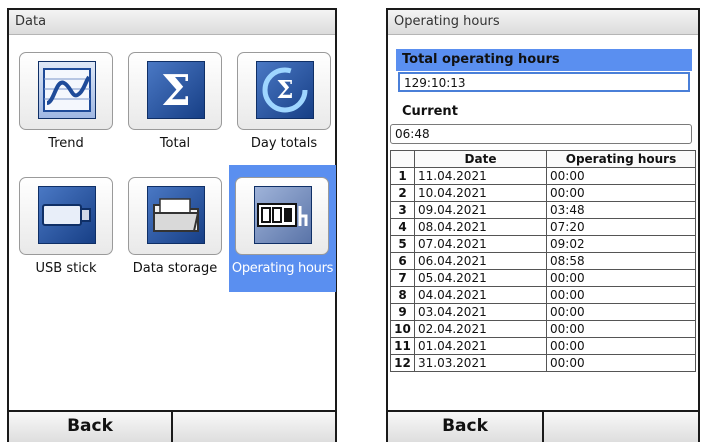  I want to click on tile-data-storage: Data storage, so click(175, 227).